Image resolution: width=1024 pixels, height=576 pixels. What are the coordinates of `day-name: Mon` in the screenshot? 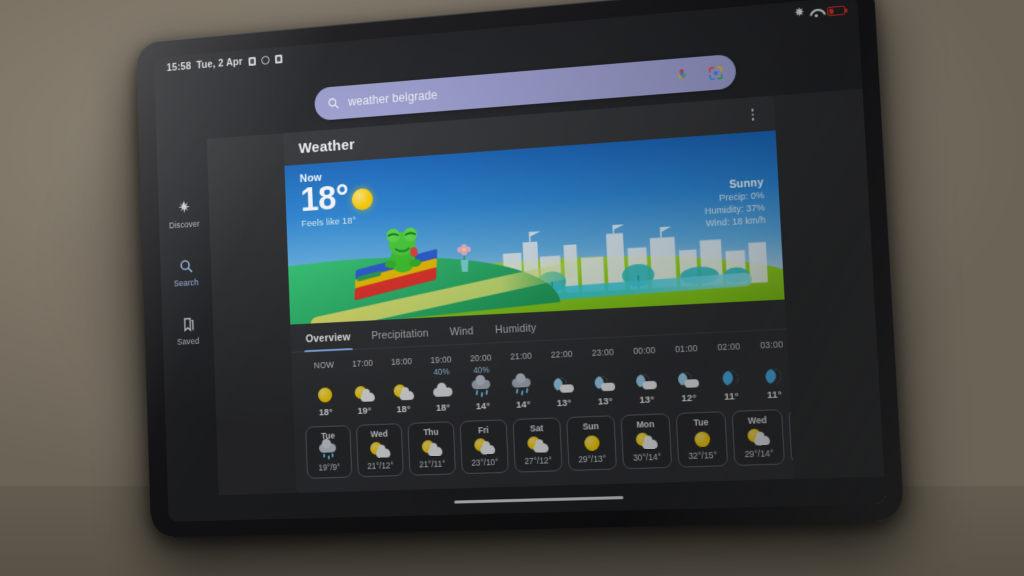 It's located at (645, 424).